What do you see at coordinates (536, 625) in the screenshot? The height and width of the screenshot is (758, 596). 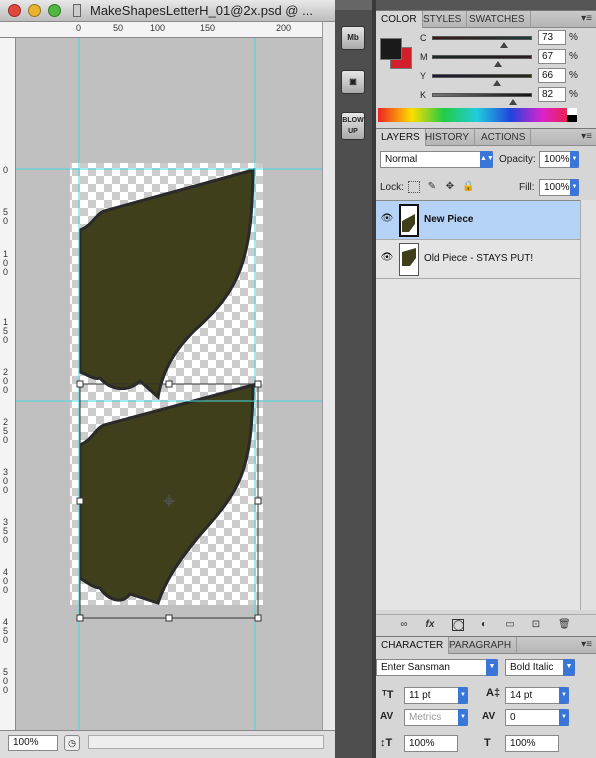 I see `new-layer-icon: ⊡` at bounding box center [536, 625].